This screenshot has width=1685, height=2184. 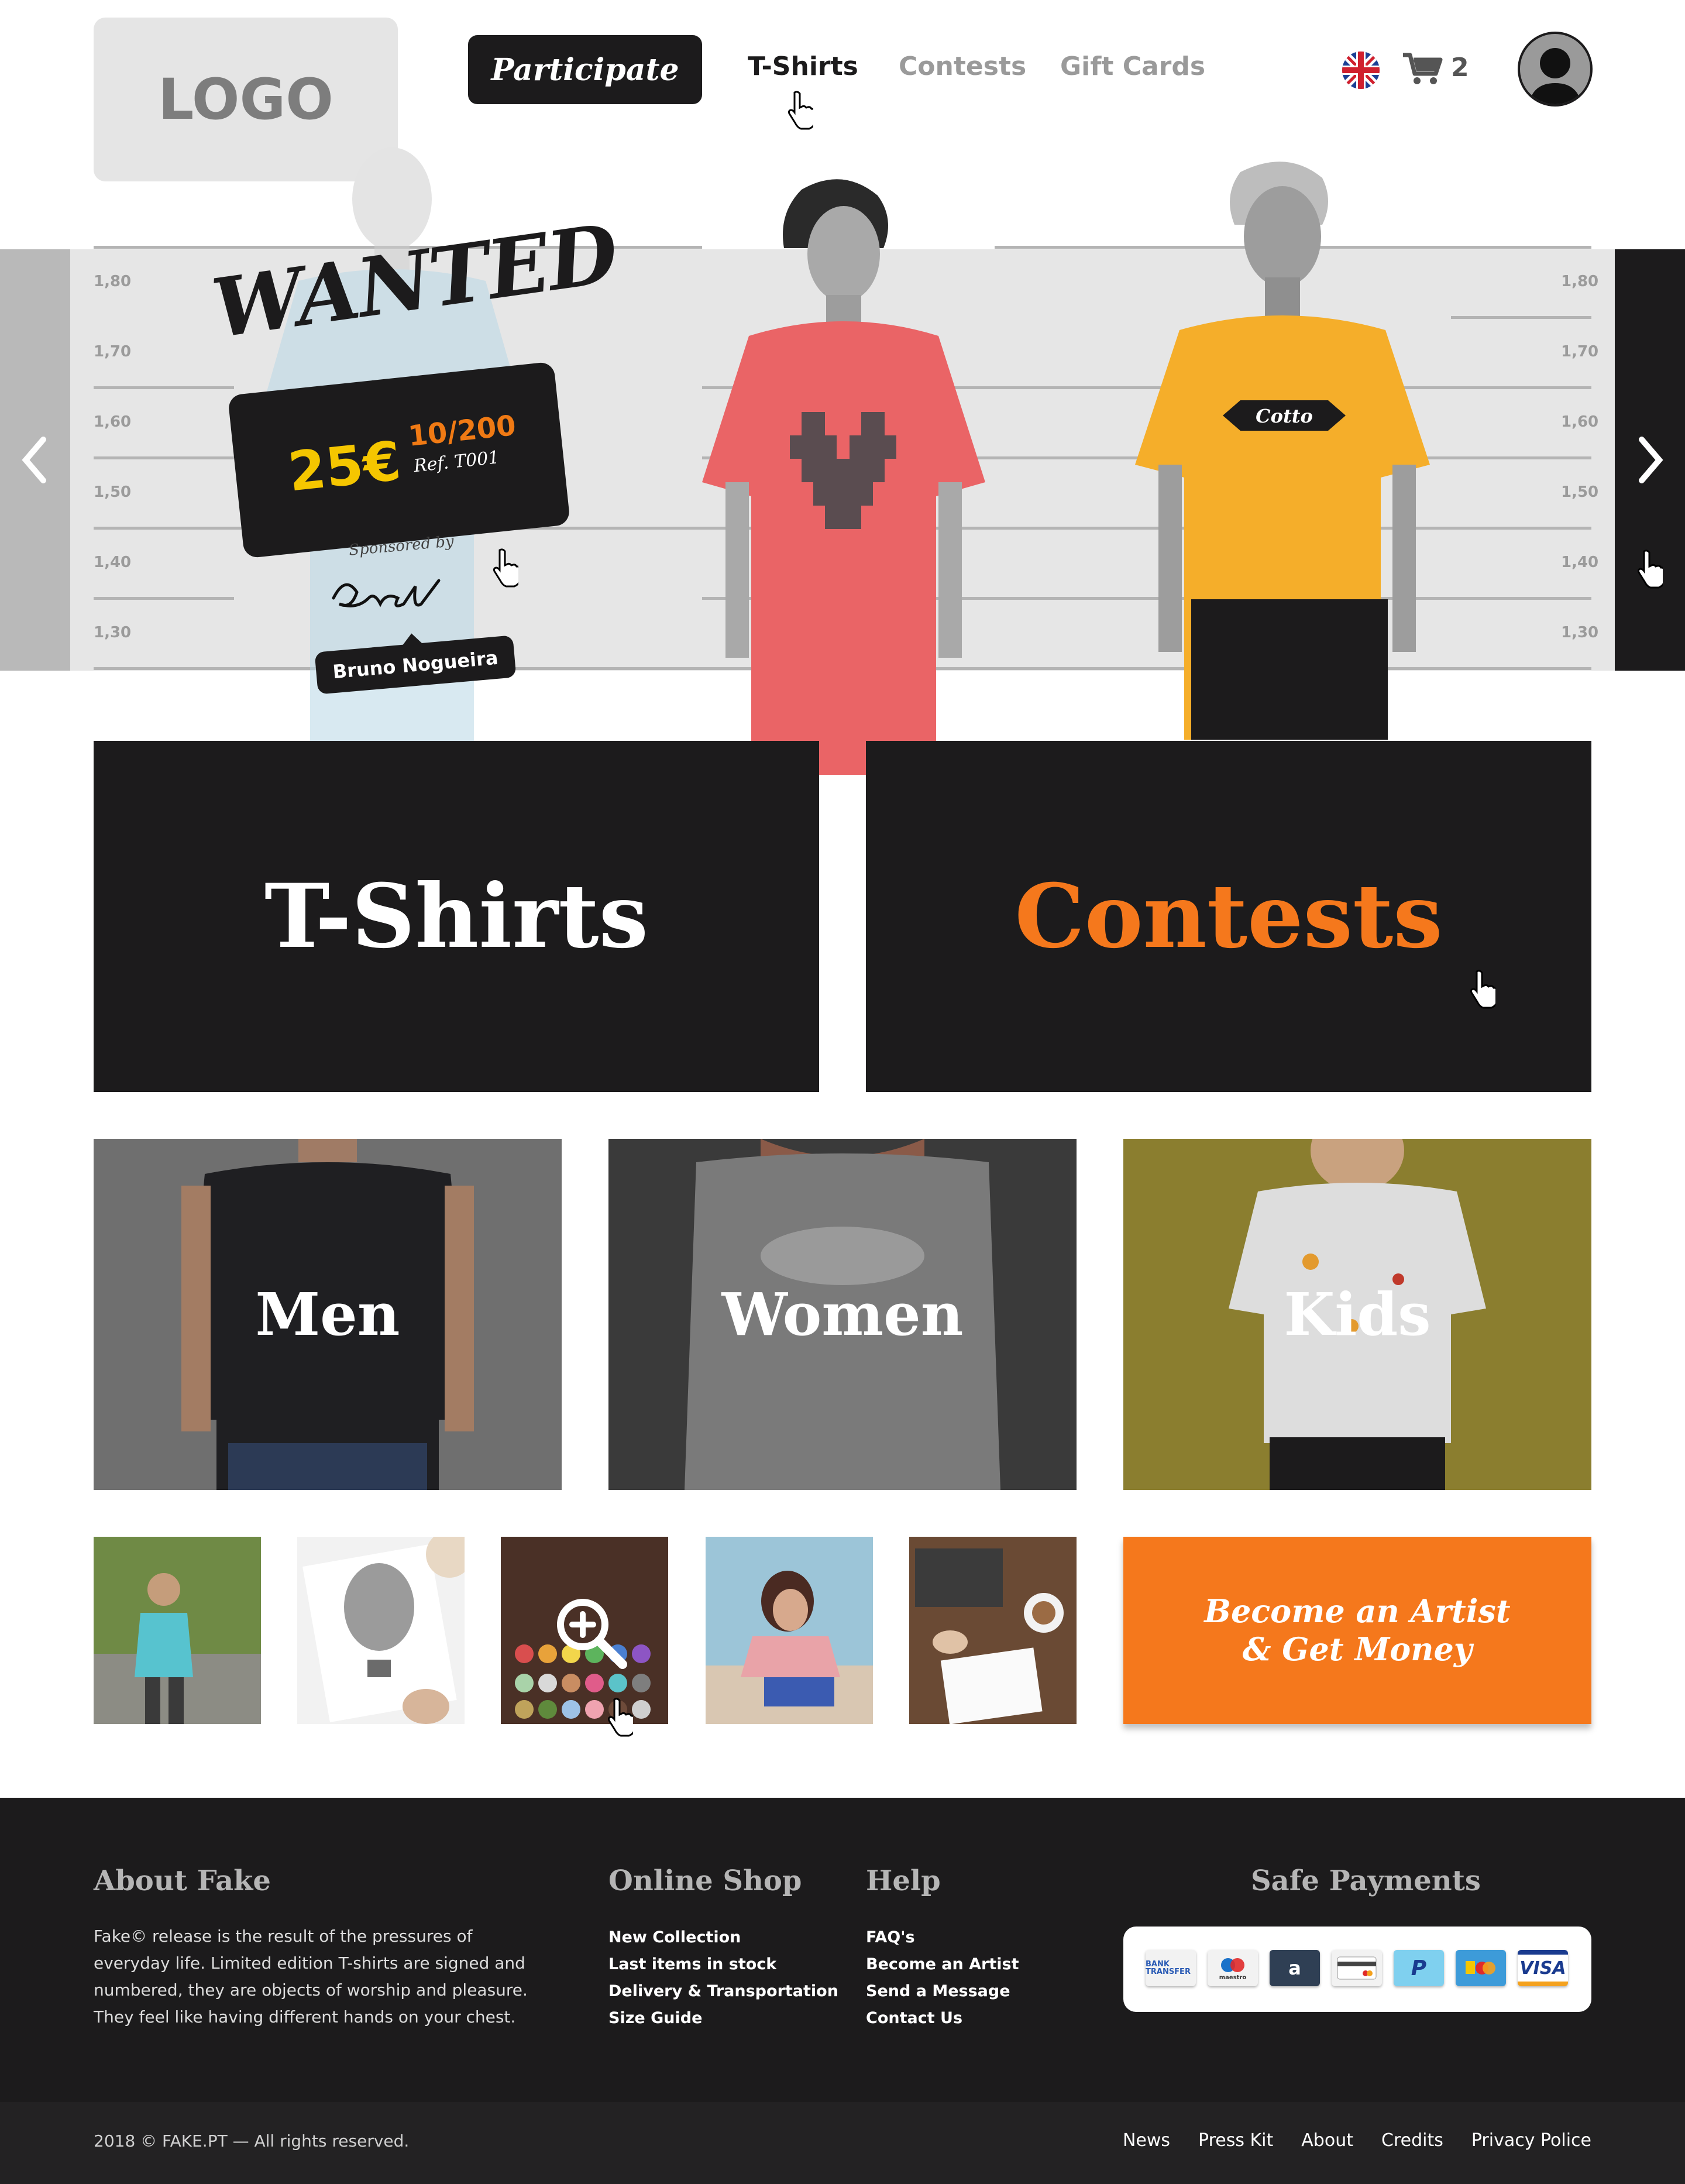 What do you see at coordinates (1295, 1968) in the screenshot?
I see `amazon-pay-icon: a` at bounding box center [1295, 1968].